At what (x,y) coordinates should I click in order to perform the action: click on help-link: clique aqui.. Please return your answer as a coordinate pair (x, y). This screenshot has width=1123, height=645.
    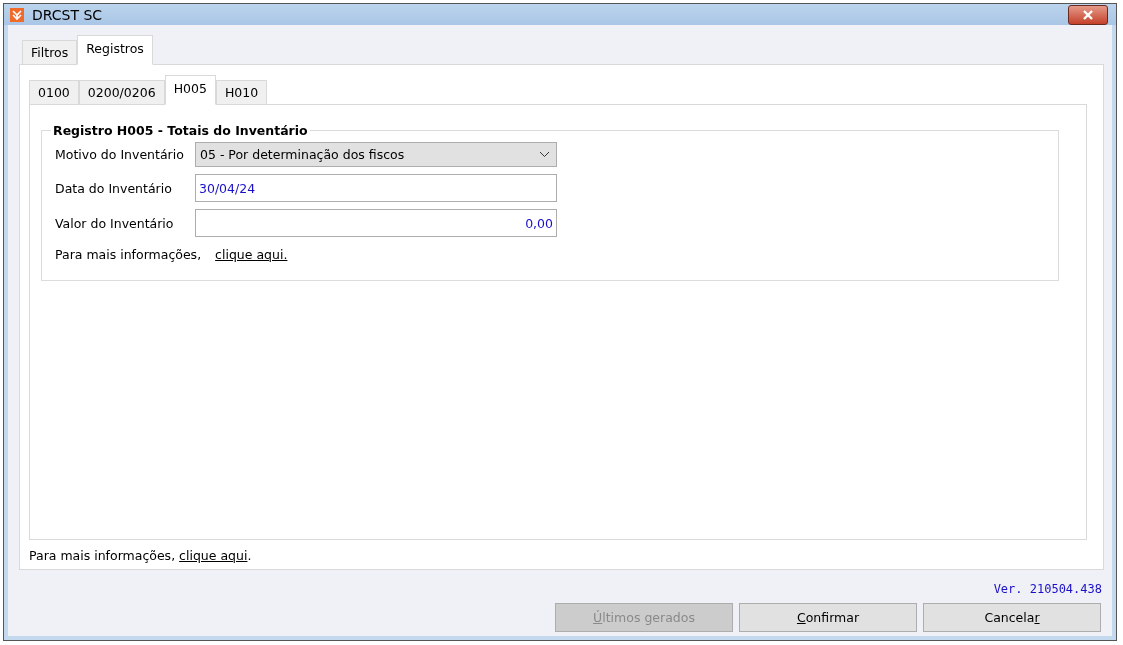
    Looking at the image, I should click on (251, 254).